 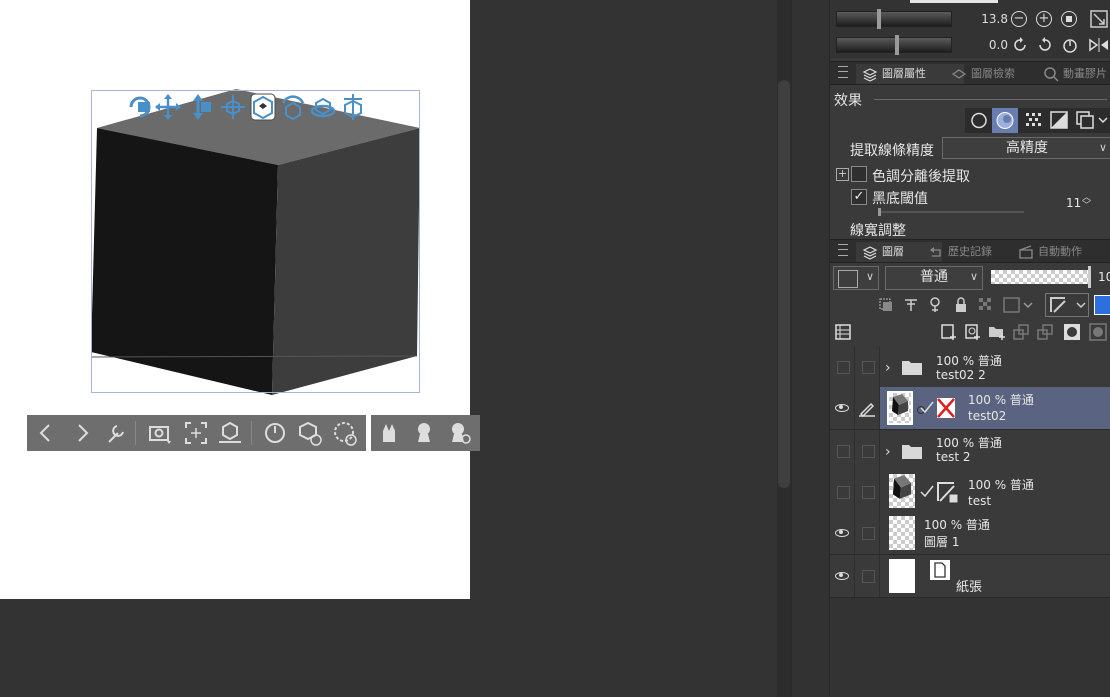 I want to click on eye-icon, so click(x=842, y=533).